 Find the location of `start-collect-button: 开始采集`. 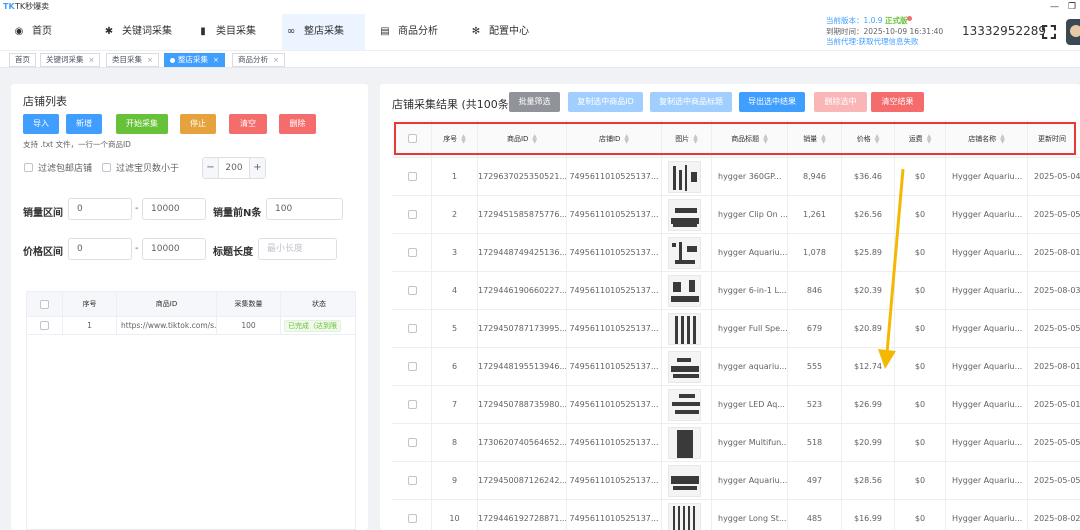

start-collect-button: 开始采集 is located at coordinates (142, 124).